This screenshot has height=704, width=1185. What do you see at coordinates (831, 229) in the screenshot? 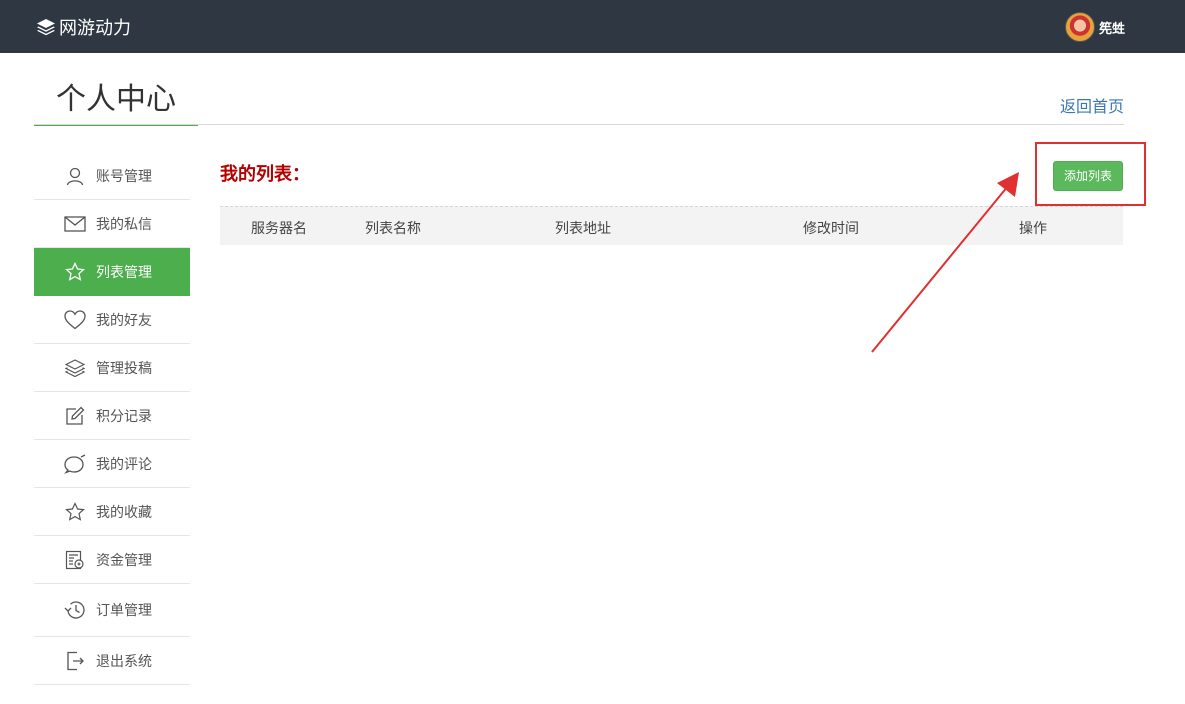
I see `column-header-modified-time: 修改时间` at bounding box center [831, 229].